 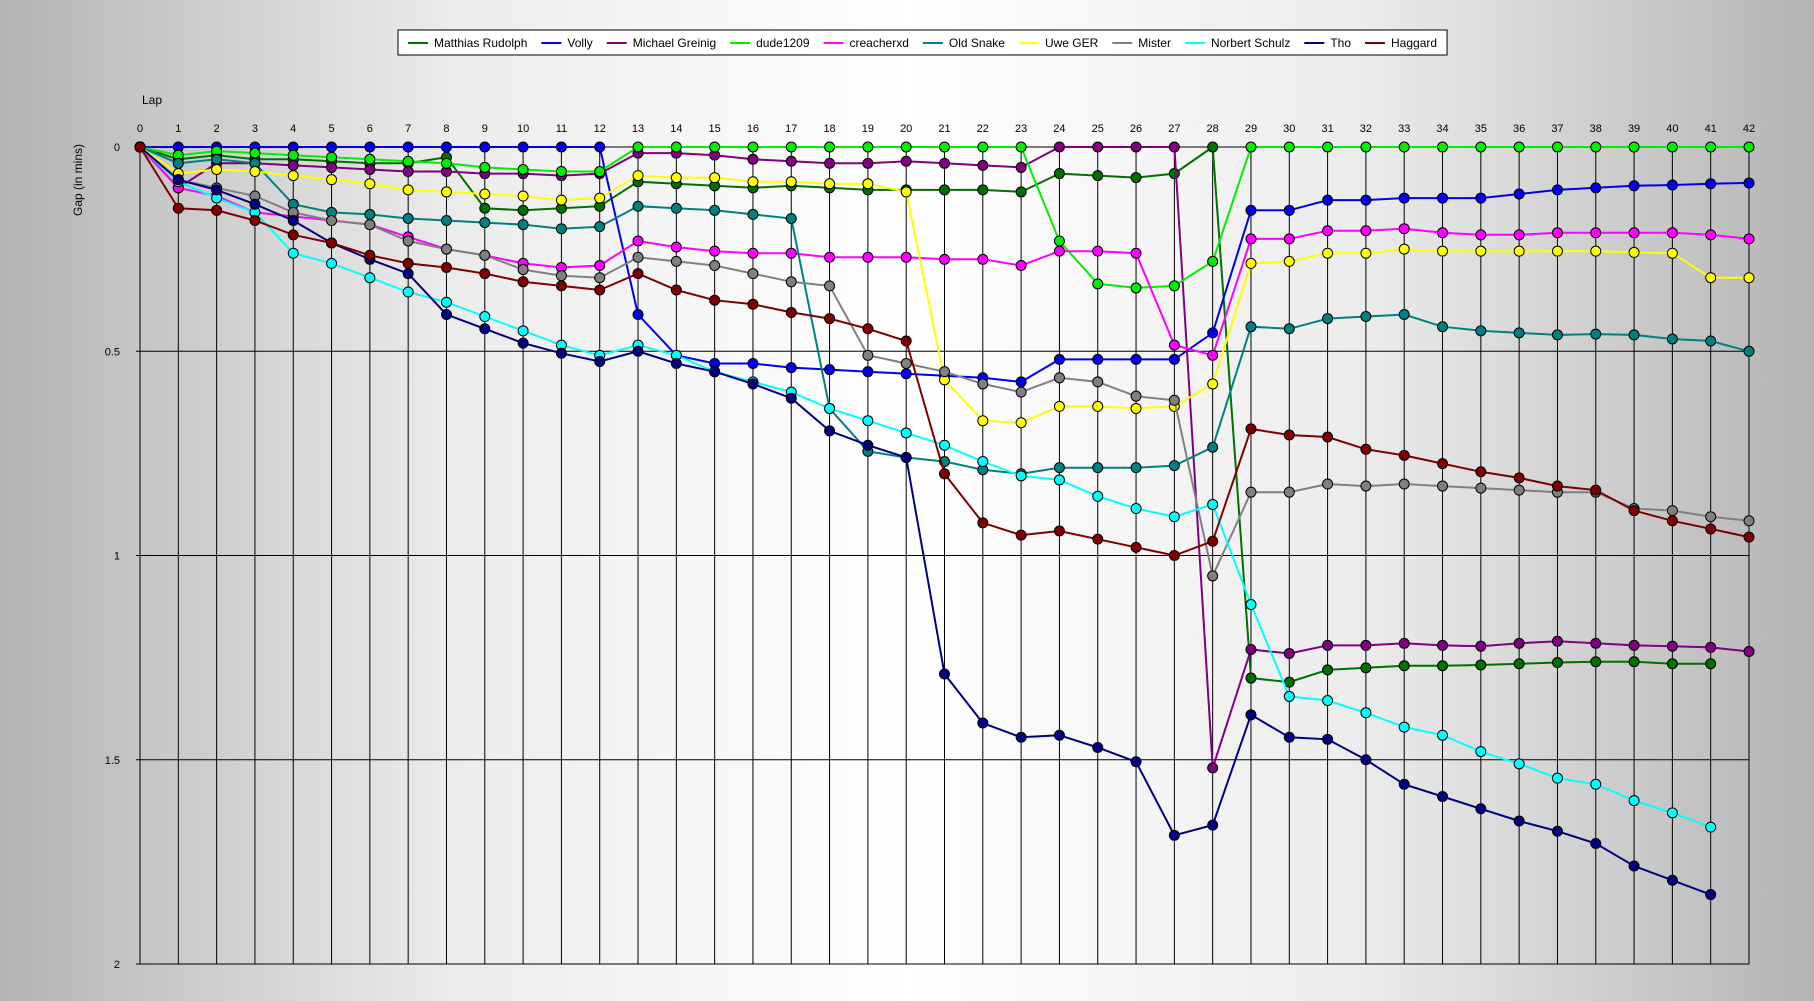 I want to click on legend-label: Norbert Schulz, so click(x=1250, y=43).